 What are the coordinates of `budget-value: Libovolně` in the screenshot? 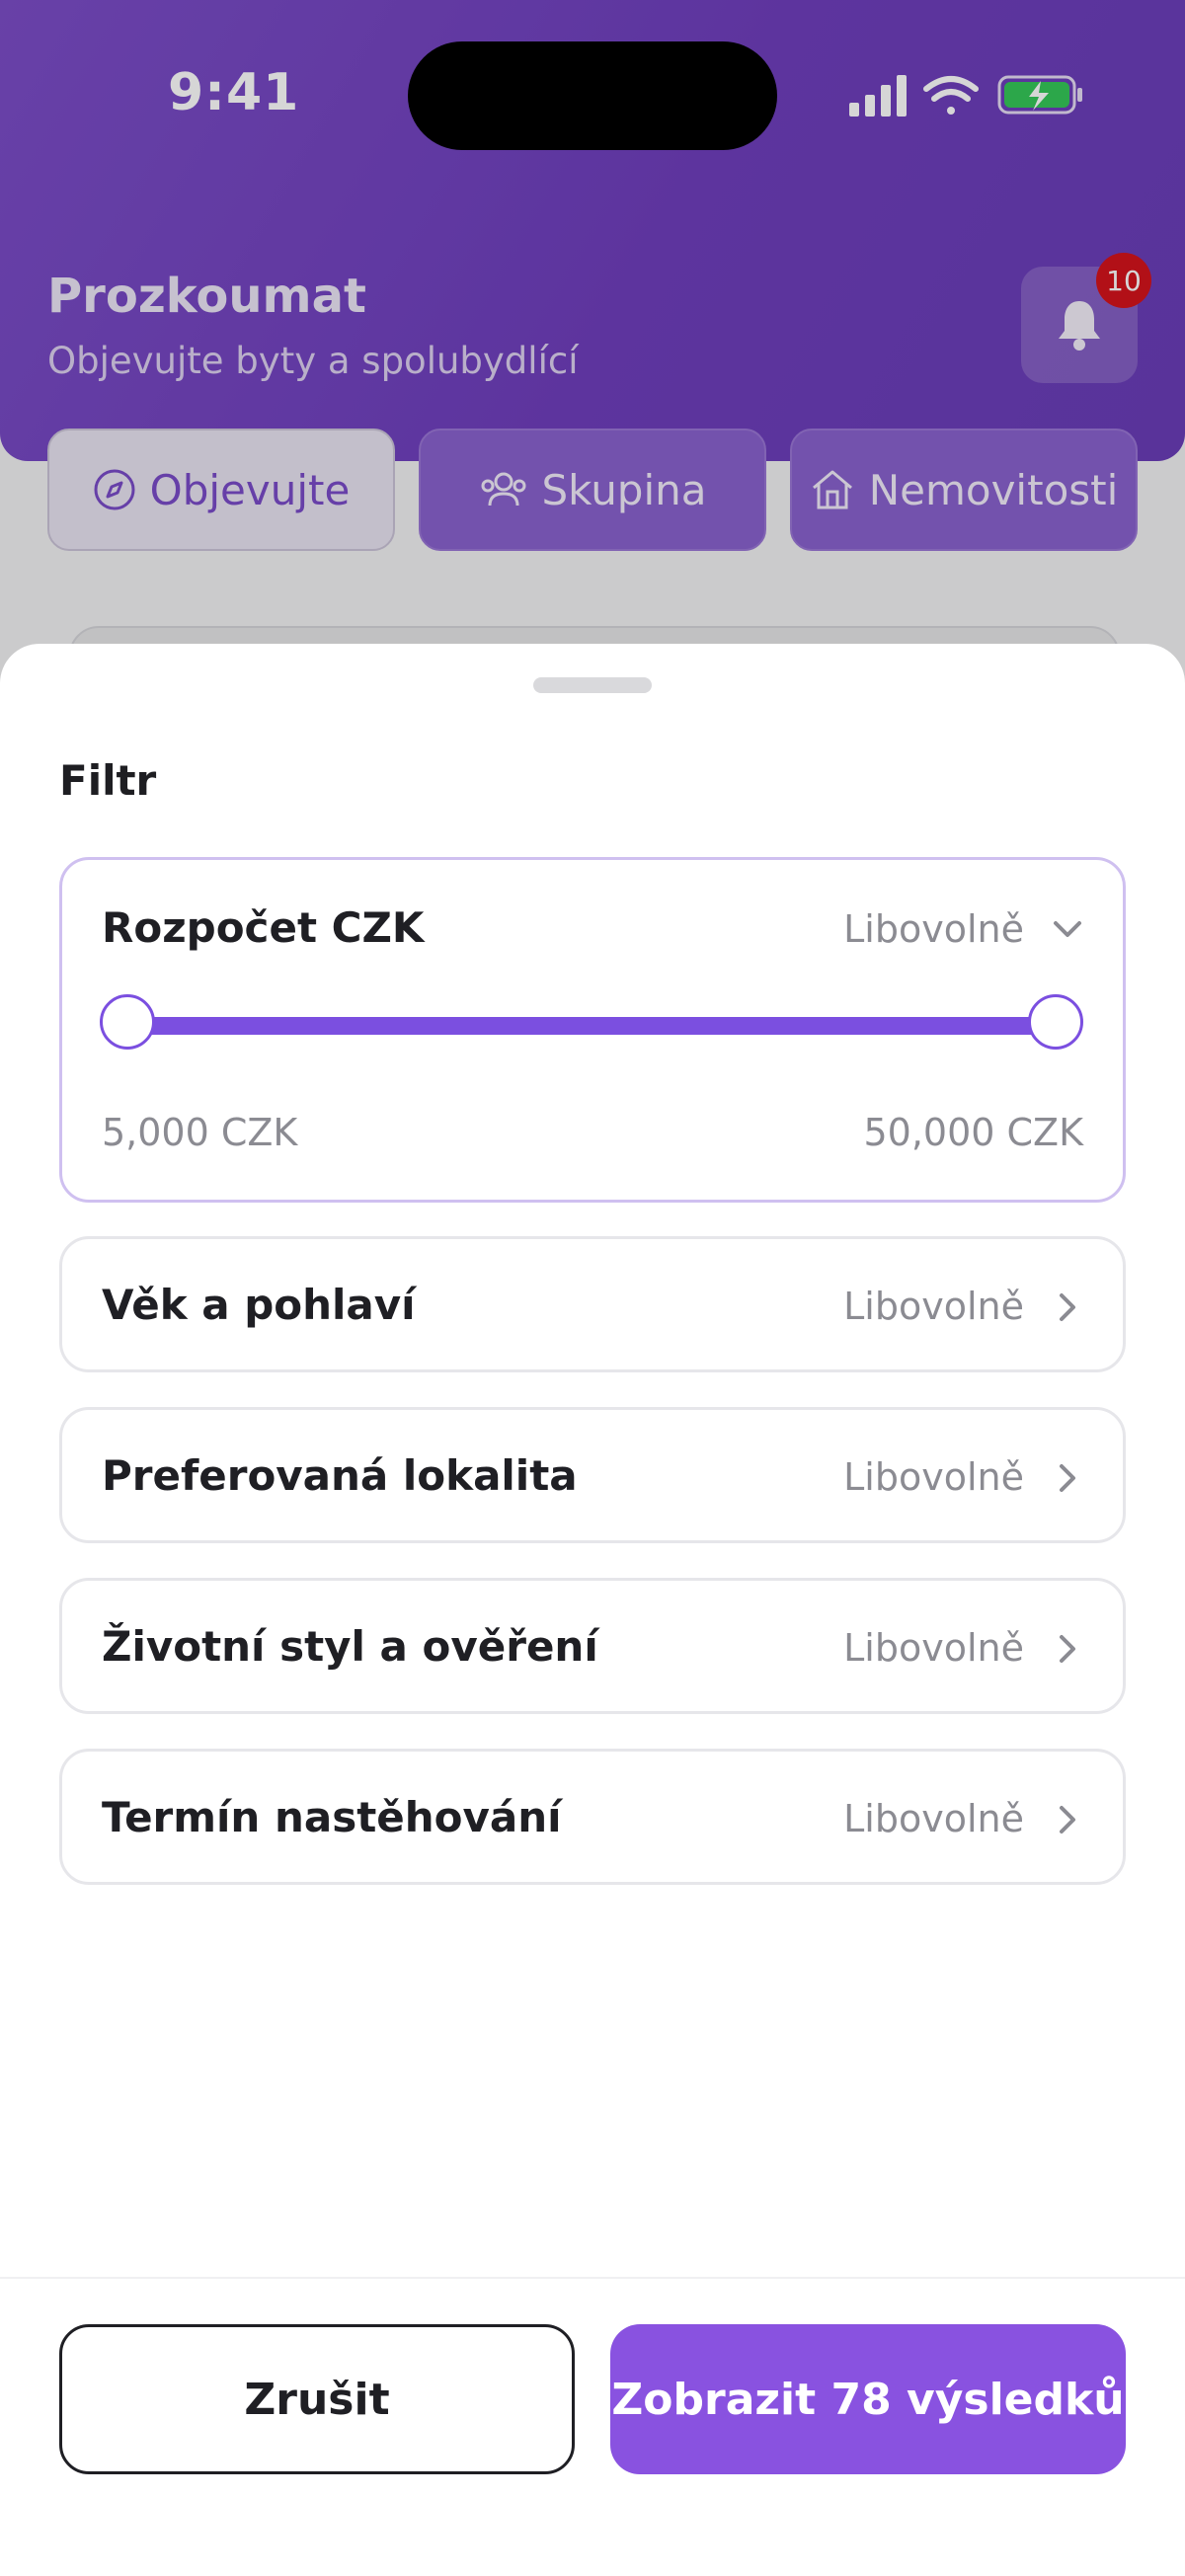 It's located at (934, 929).